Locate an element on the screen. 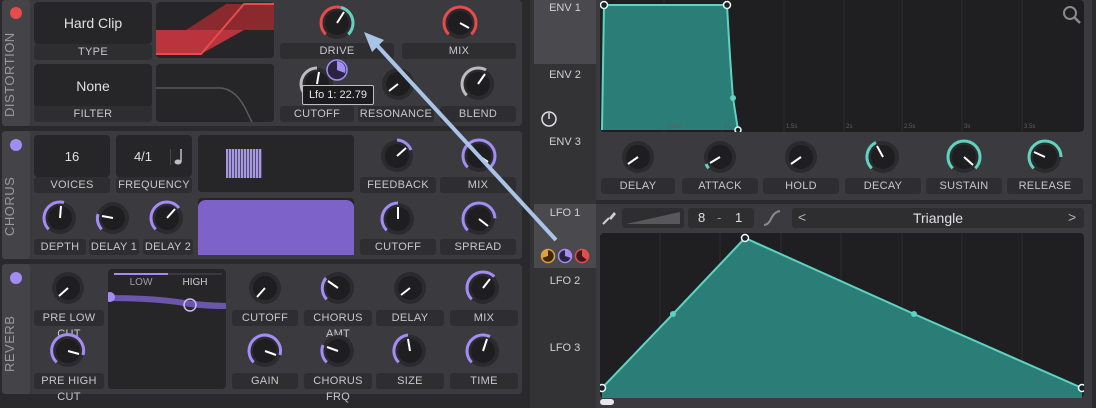 The height and width of the screenshot is (408, 1096). lfo-shape-selector: < Triangle > is located at coordinates (938, 218).